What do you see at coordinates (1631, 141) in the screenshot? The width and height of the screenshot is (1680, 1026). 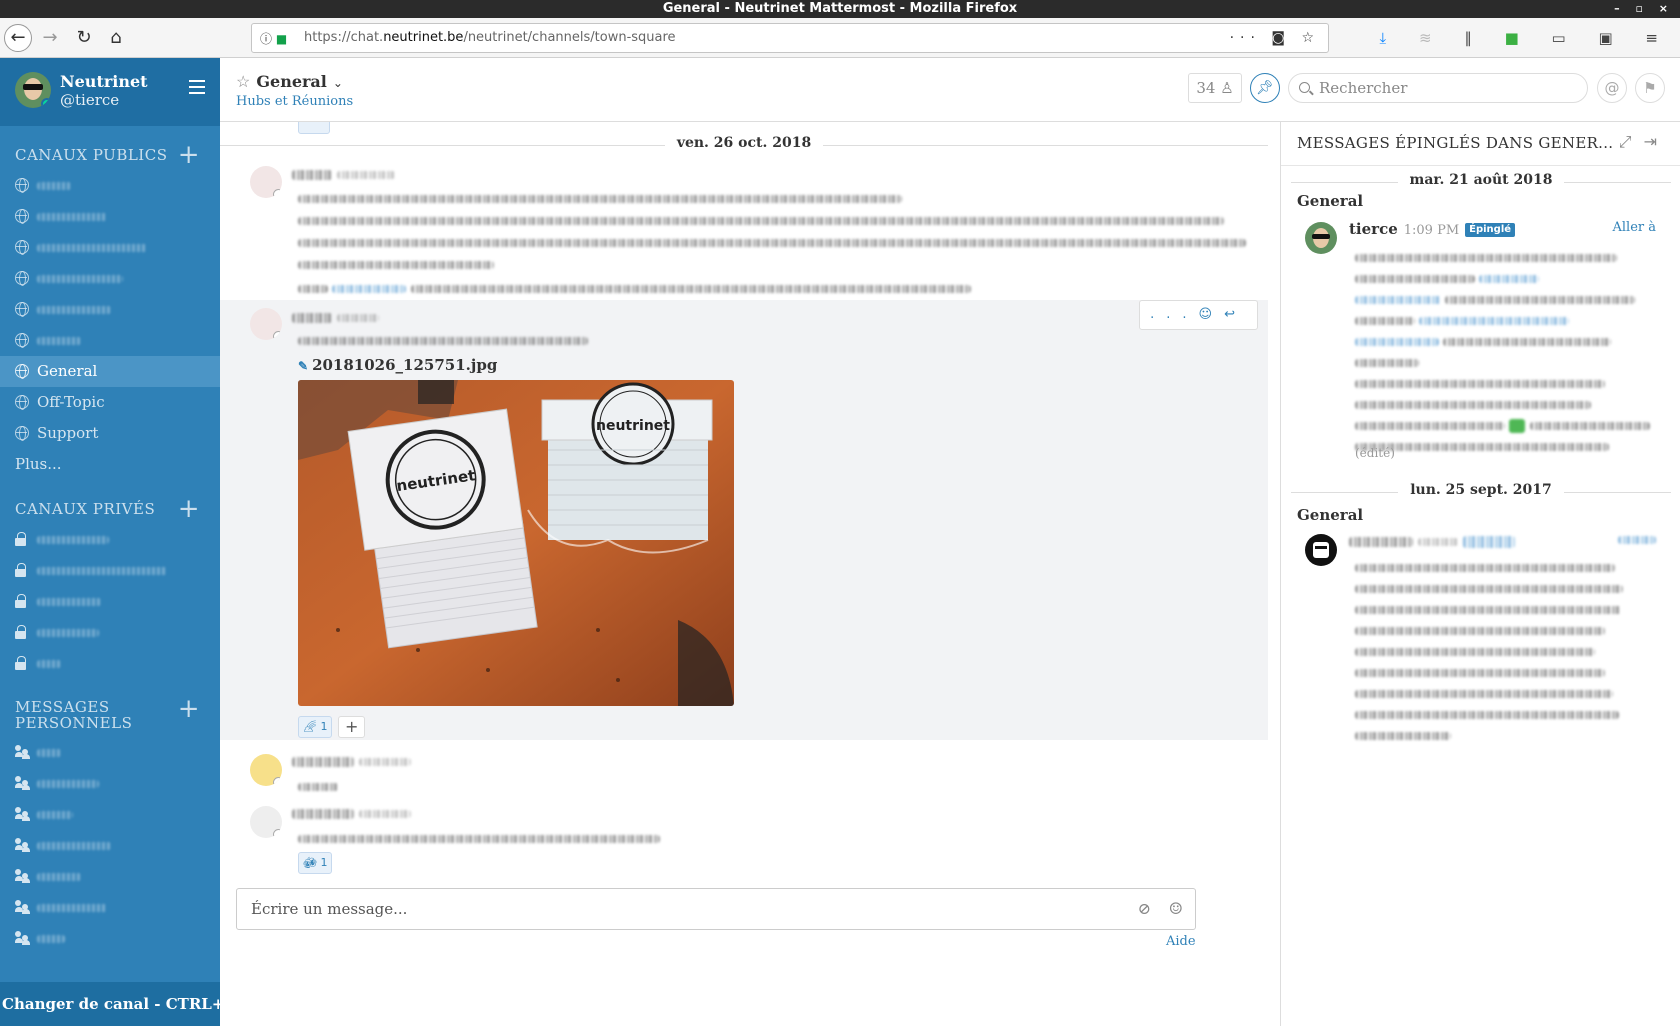 I see `expand-icon: ⤢` at bounding box center [1631, 141].